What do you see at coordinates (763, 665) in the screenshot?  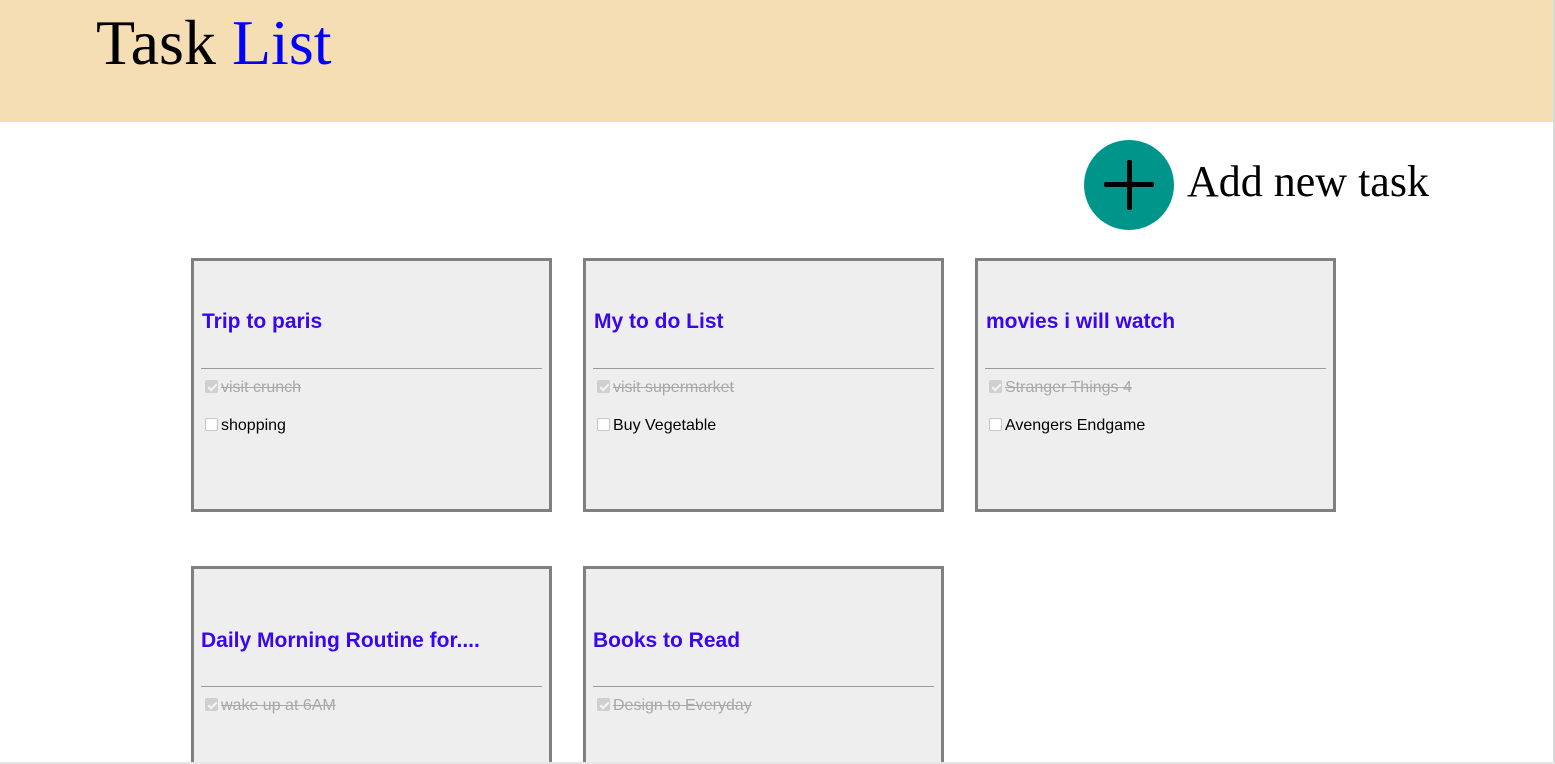 I see `task-card: Books to Read Design to Everyday` at bounding box center [763, 665].